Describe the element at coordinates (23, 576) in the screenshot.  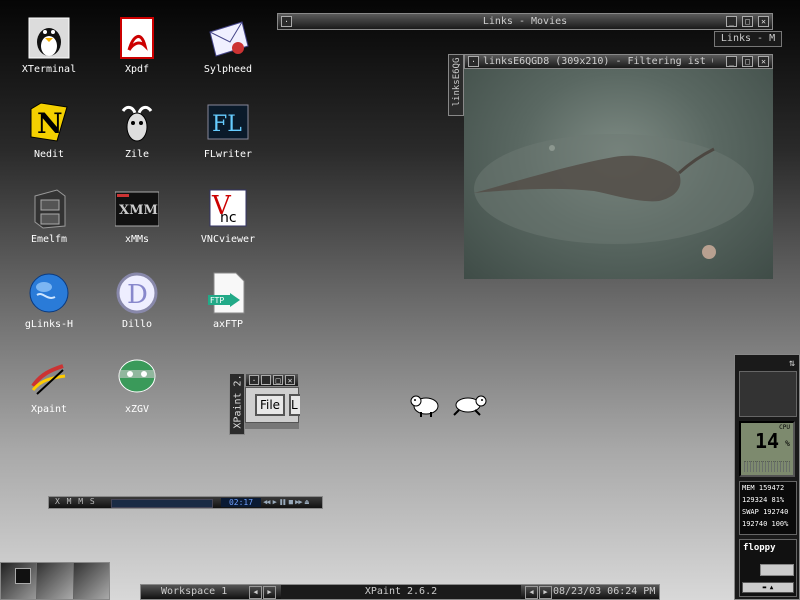
I see `pager-window-thumb` at that location.